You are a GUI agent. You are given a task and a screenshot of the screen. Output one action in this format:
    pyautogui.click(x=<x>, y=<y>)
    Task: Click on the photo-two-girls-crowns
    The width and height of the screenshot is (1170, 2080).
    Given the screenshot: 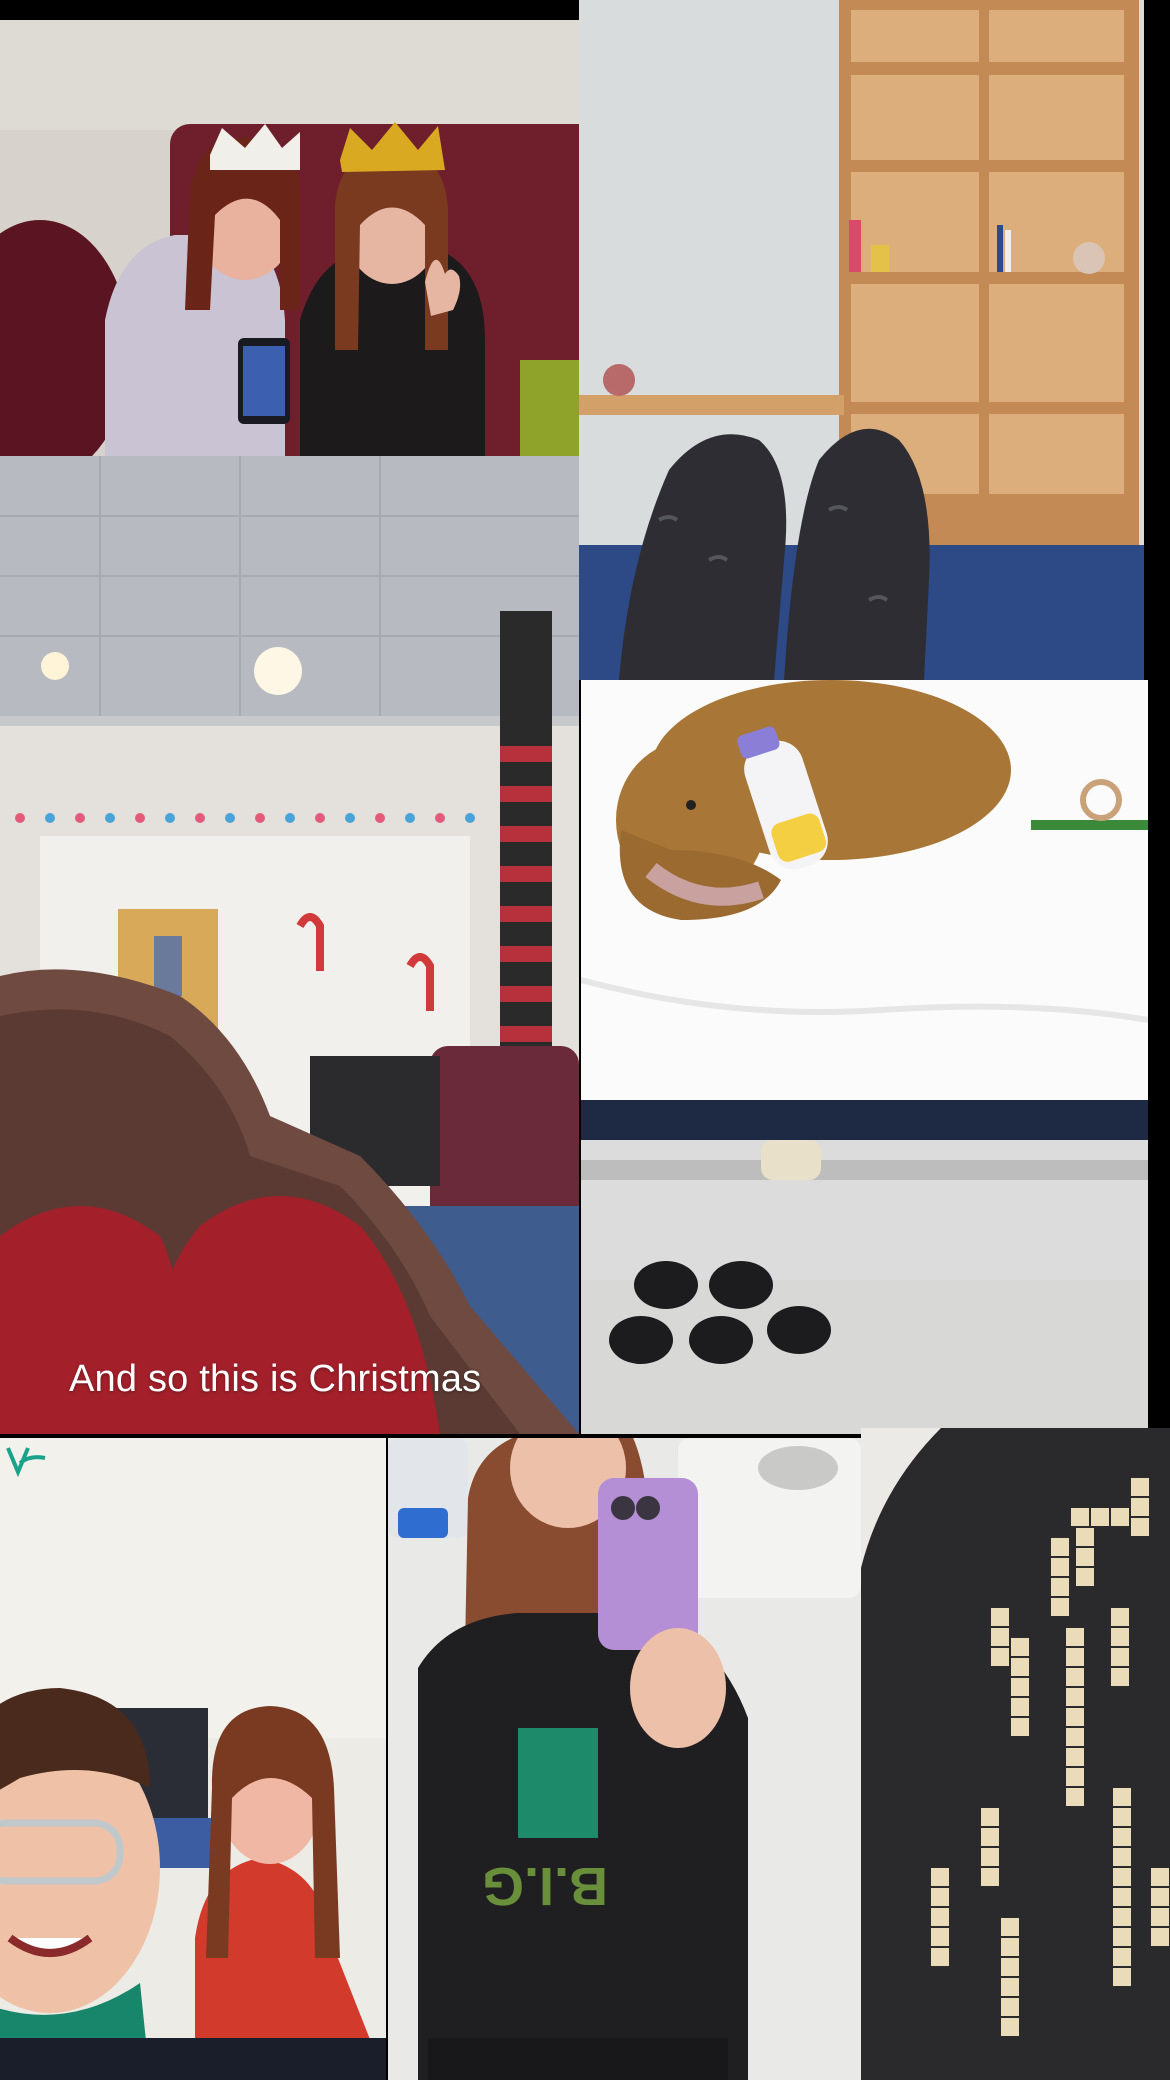 What is the action you would take?
    pyautogui.click(x=301, y=238)
    